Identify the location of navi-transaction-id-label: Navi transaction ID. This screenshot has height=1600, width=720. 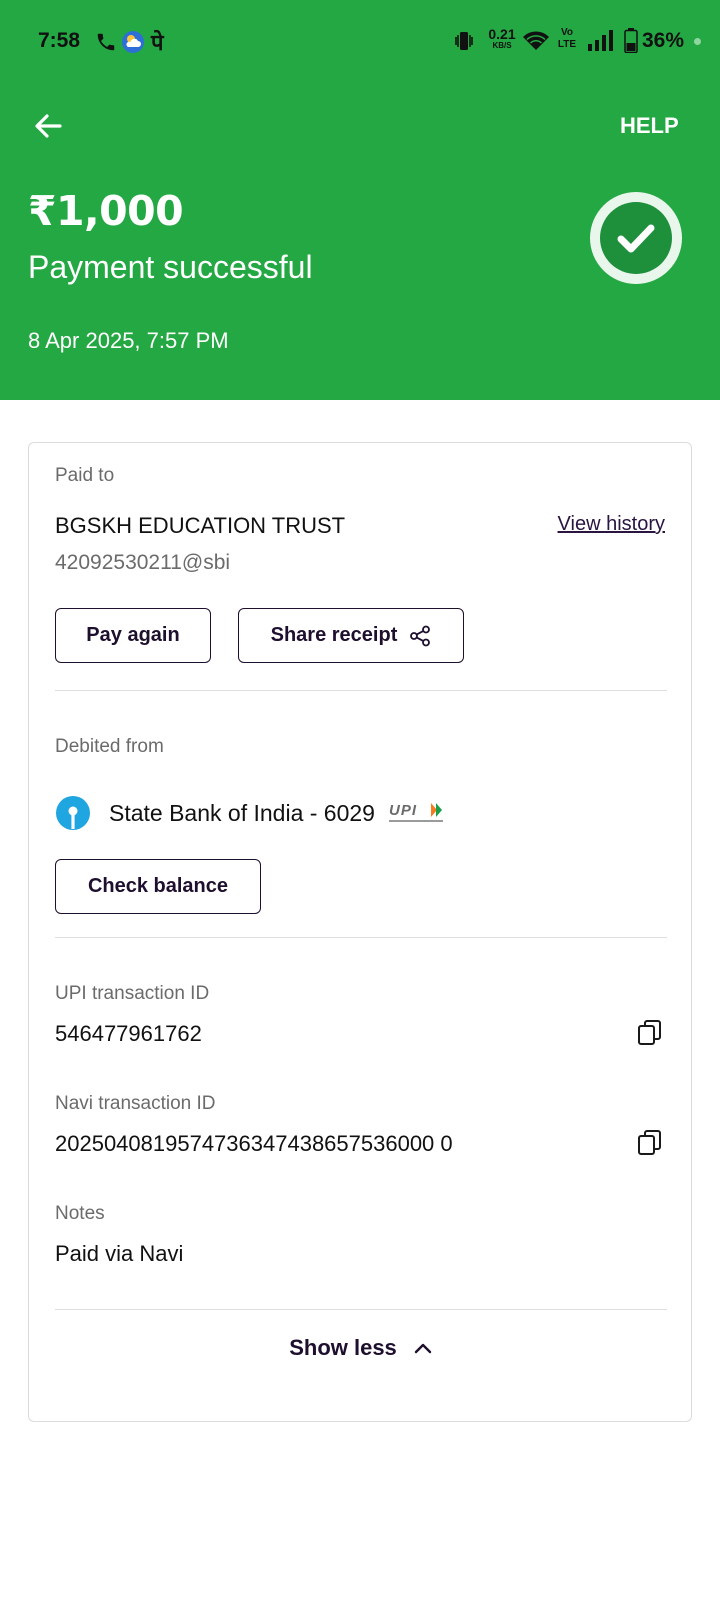
(135, 1103).